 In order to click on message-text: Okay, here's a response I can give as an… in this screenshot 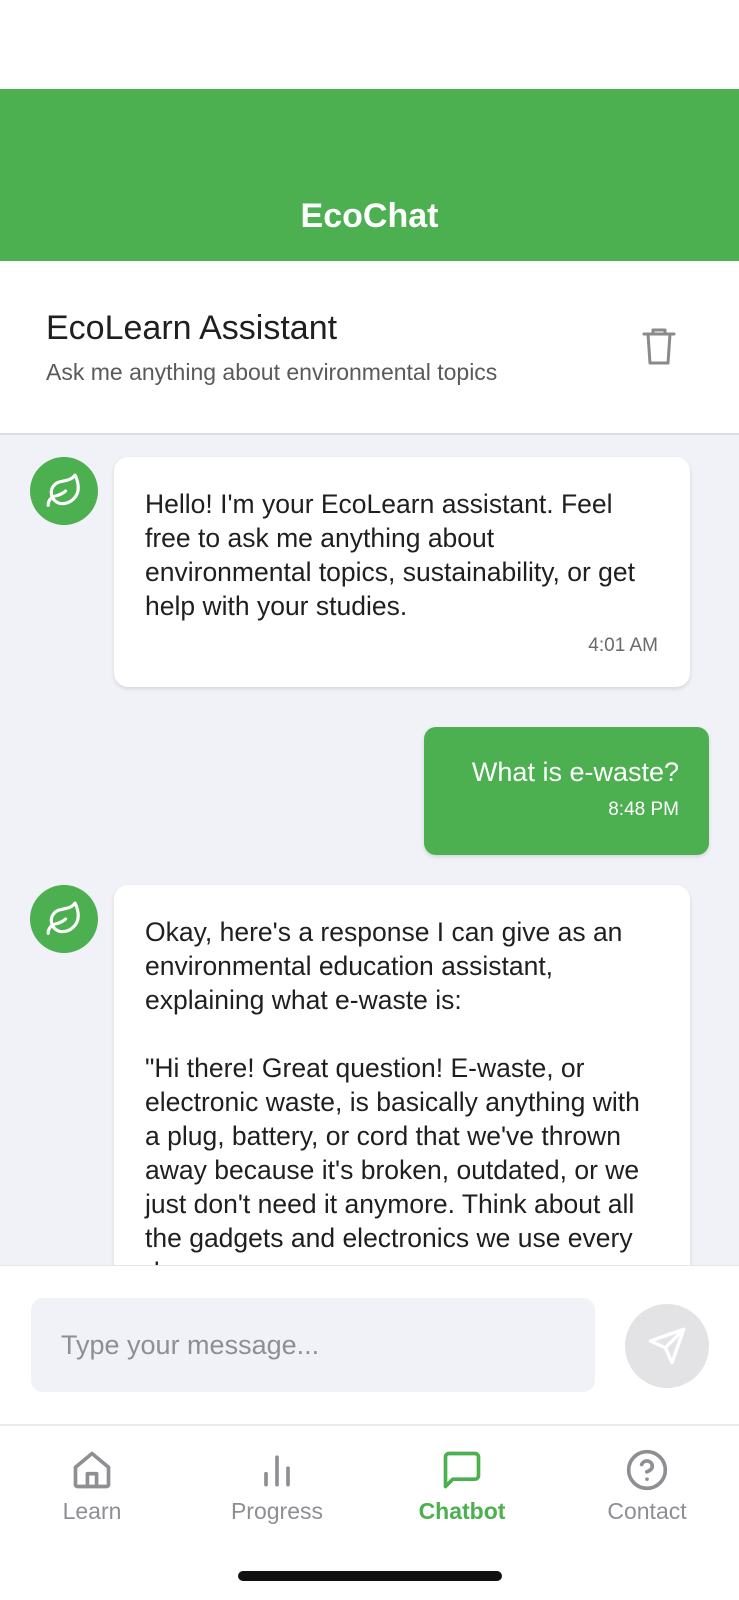, I will do `click(392, 1091)`.